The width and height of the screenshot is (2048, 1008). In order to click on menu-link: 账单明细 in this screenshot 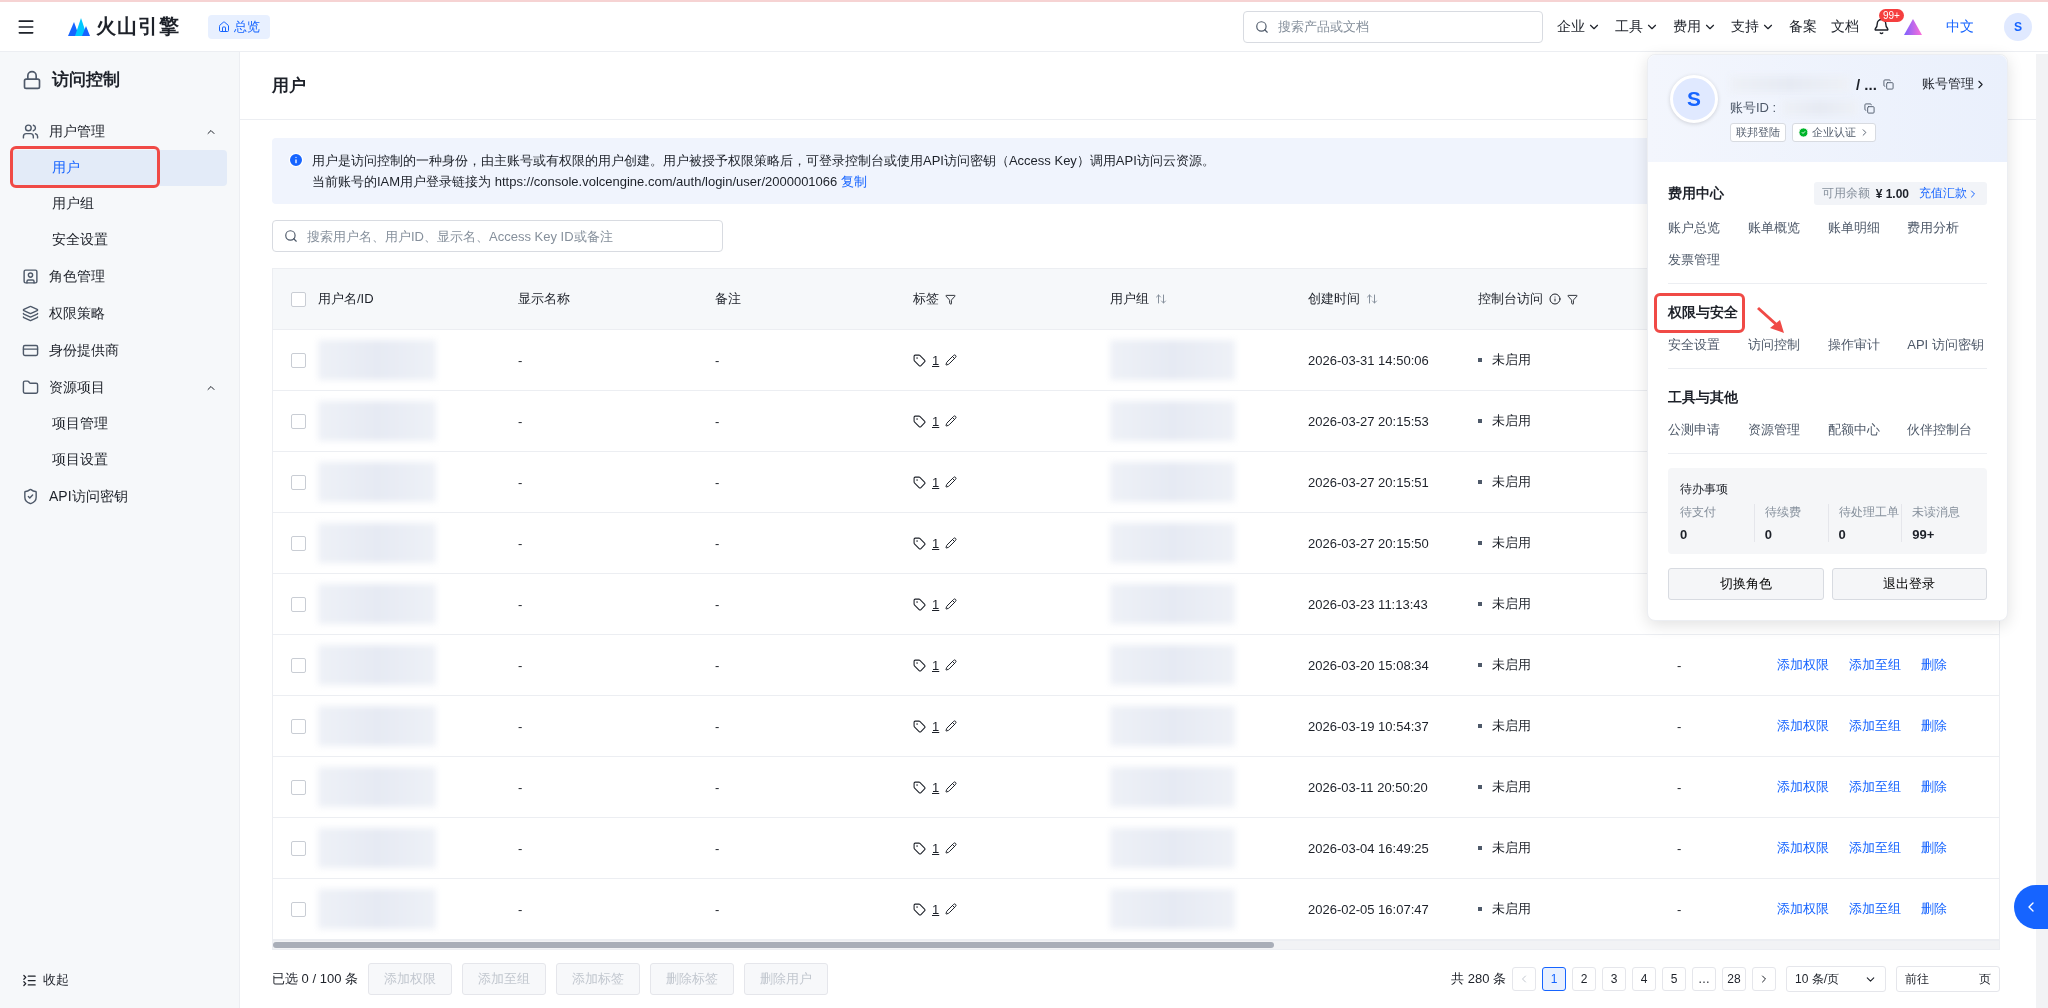, I will do `click(1867, 228)`.